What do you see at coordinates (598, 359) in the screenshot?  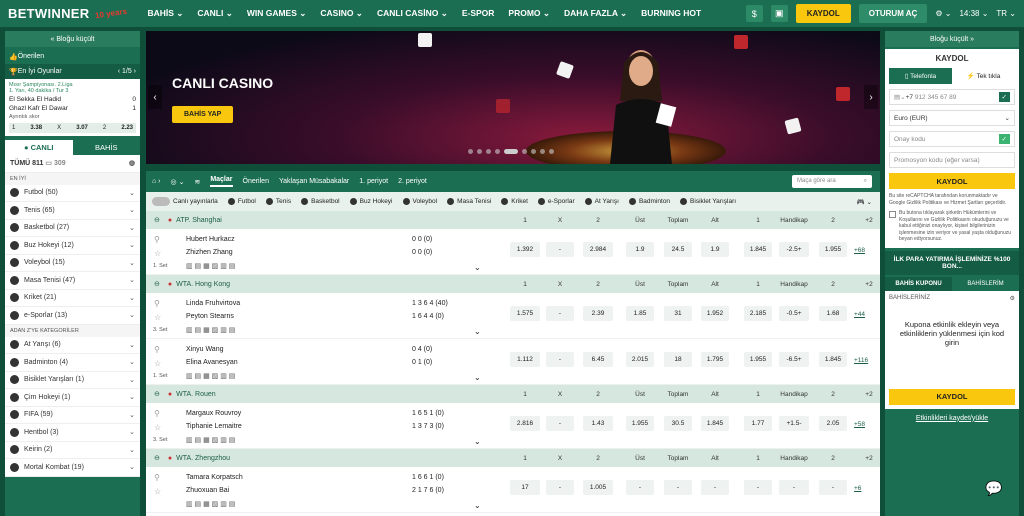 I see `odds-cell: 6.45` at bounding box center [598, 359].